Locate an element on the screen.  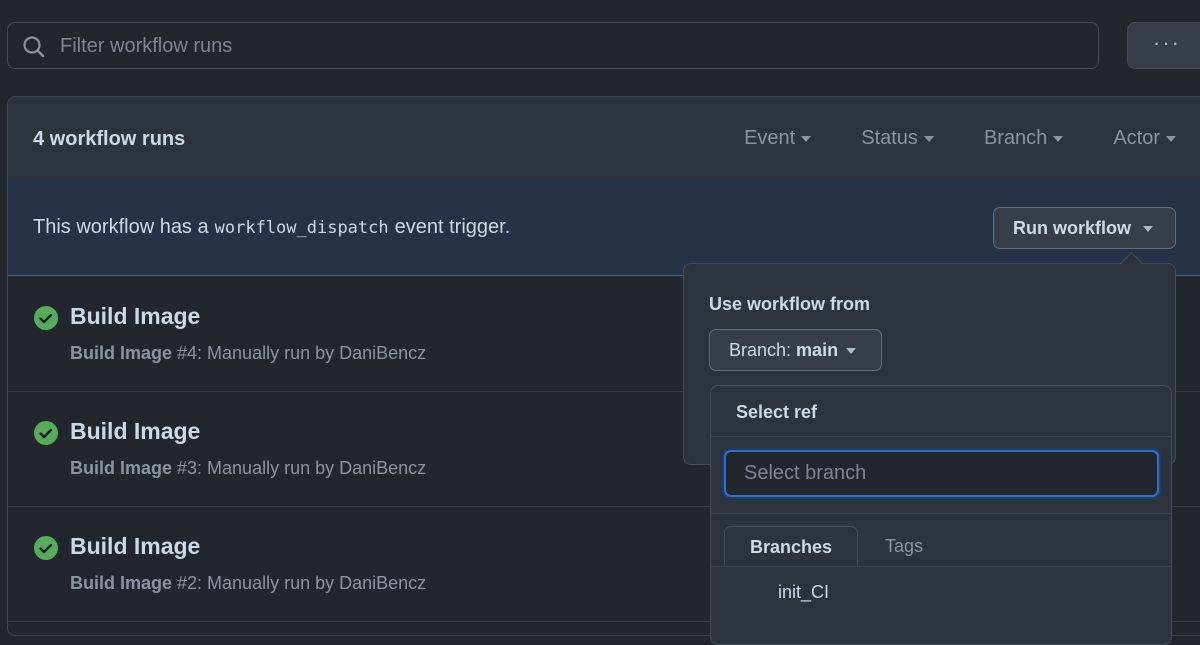
select-ref-title: Select ref is located at coordinates (777, 412).